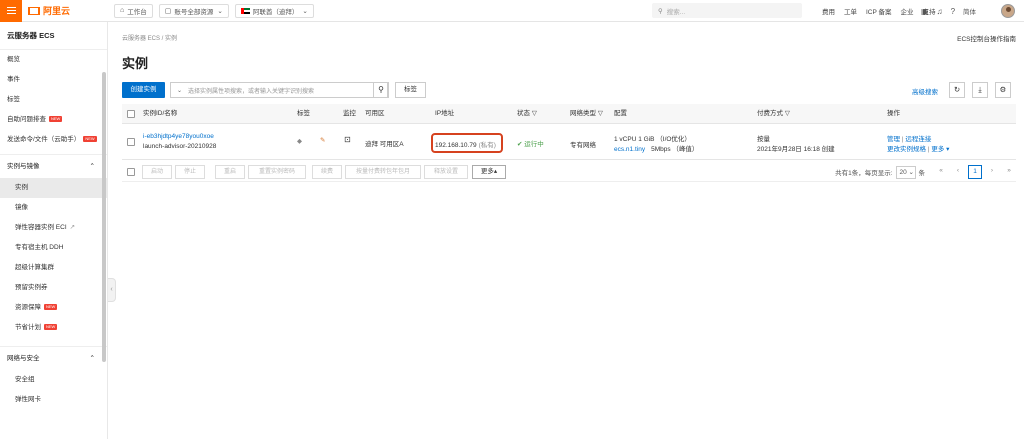  What do you see at coordinates (53, 400) in the screenshot?
I see `sidebar-item-eni: 弹性网卡` at bounding box center [53, 400].